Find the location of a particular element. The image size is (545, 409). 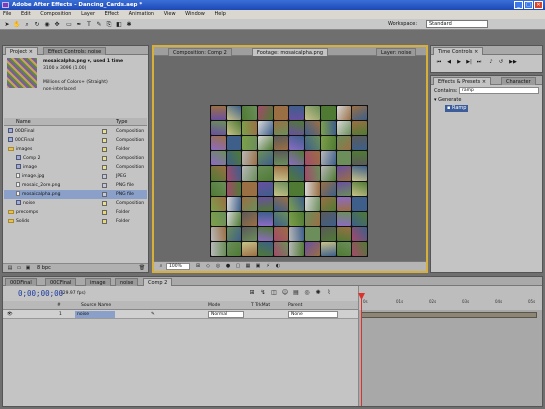

pen-tool-icon: ✒ is located at coordinates (79, 24).